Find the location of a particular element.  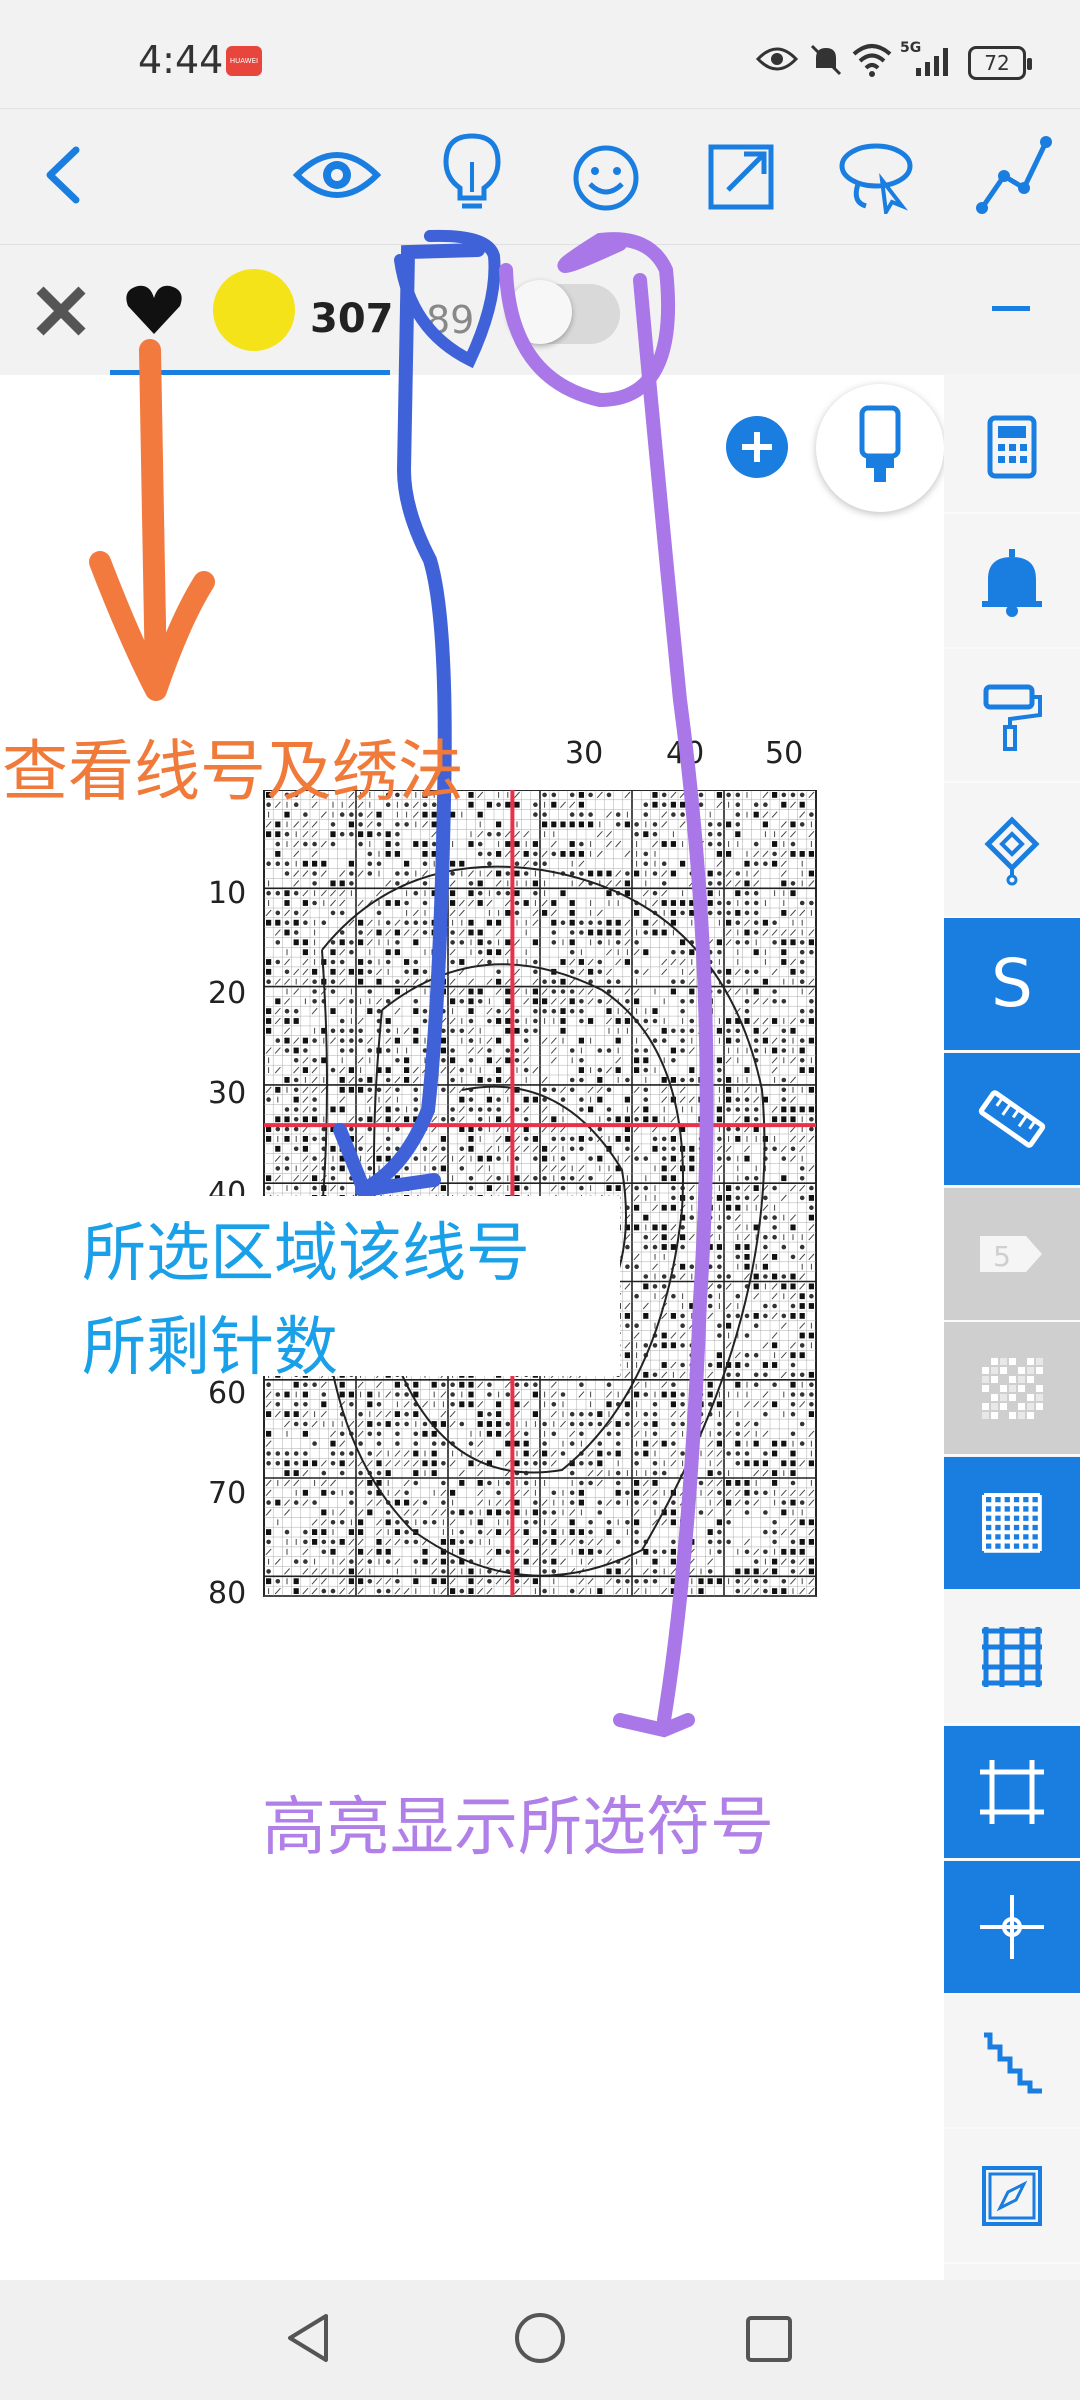

stairs-icon is located at coordinates (1013, 2063).